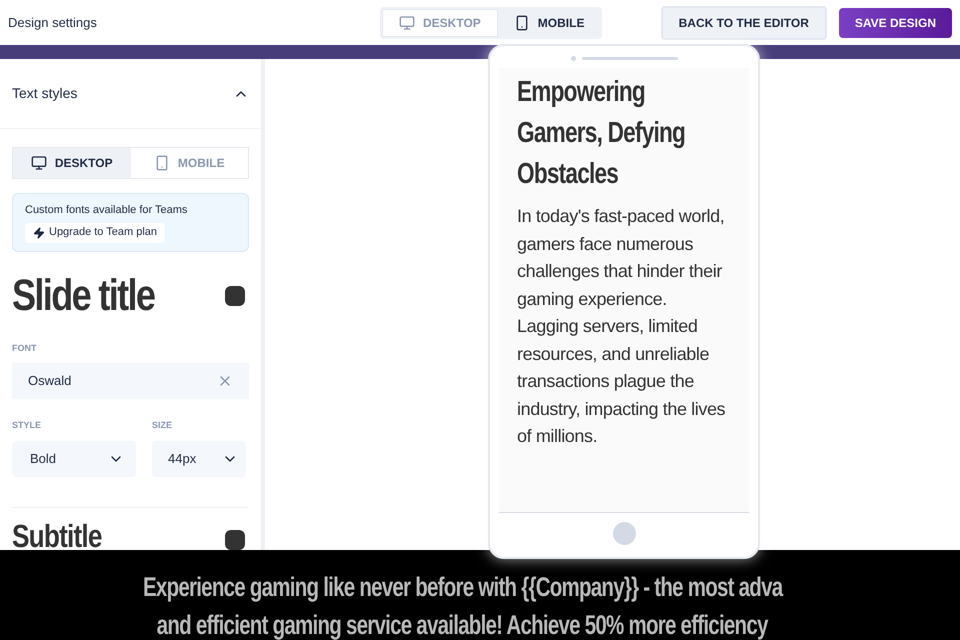 The width and height of the screenshot is (960, 640). I want to click on style-preview: Slide title, so click(83, 296).